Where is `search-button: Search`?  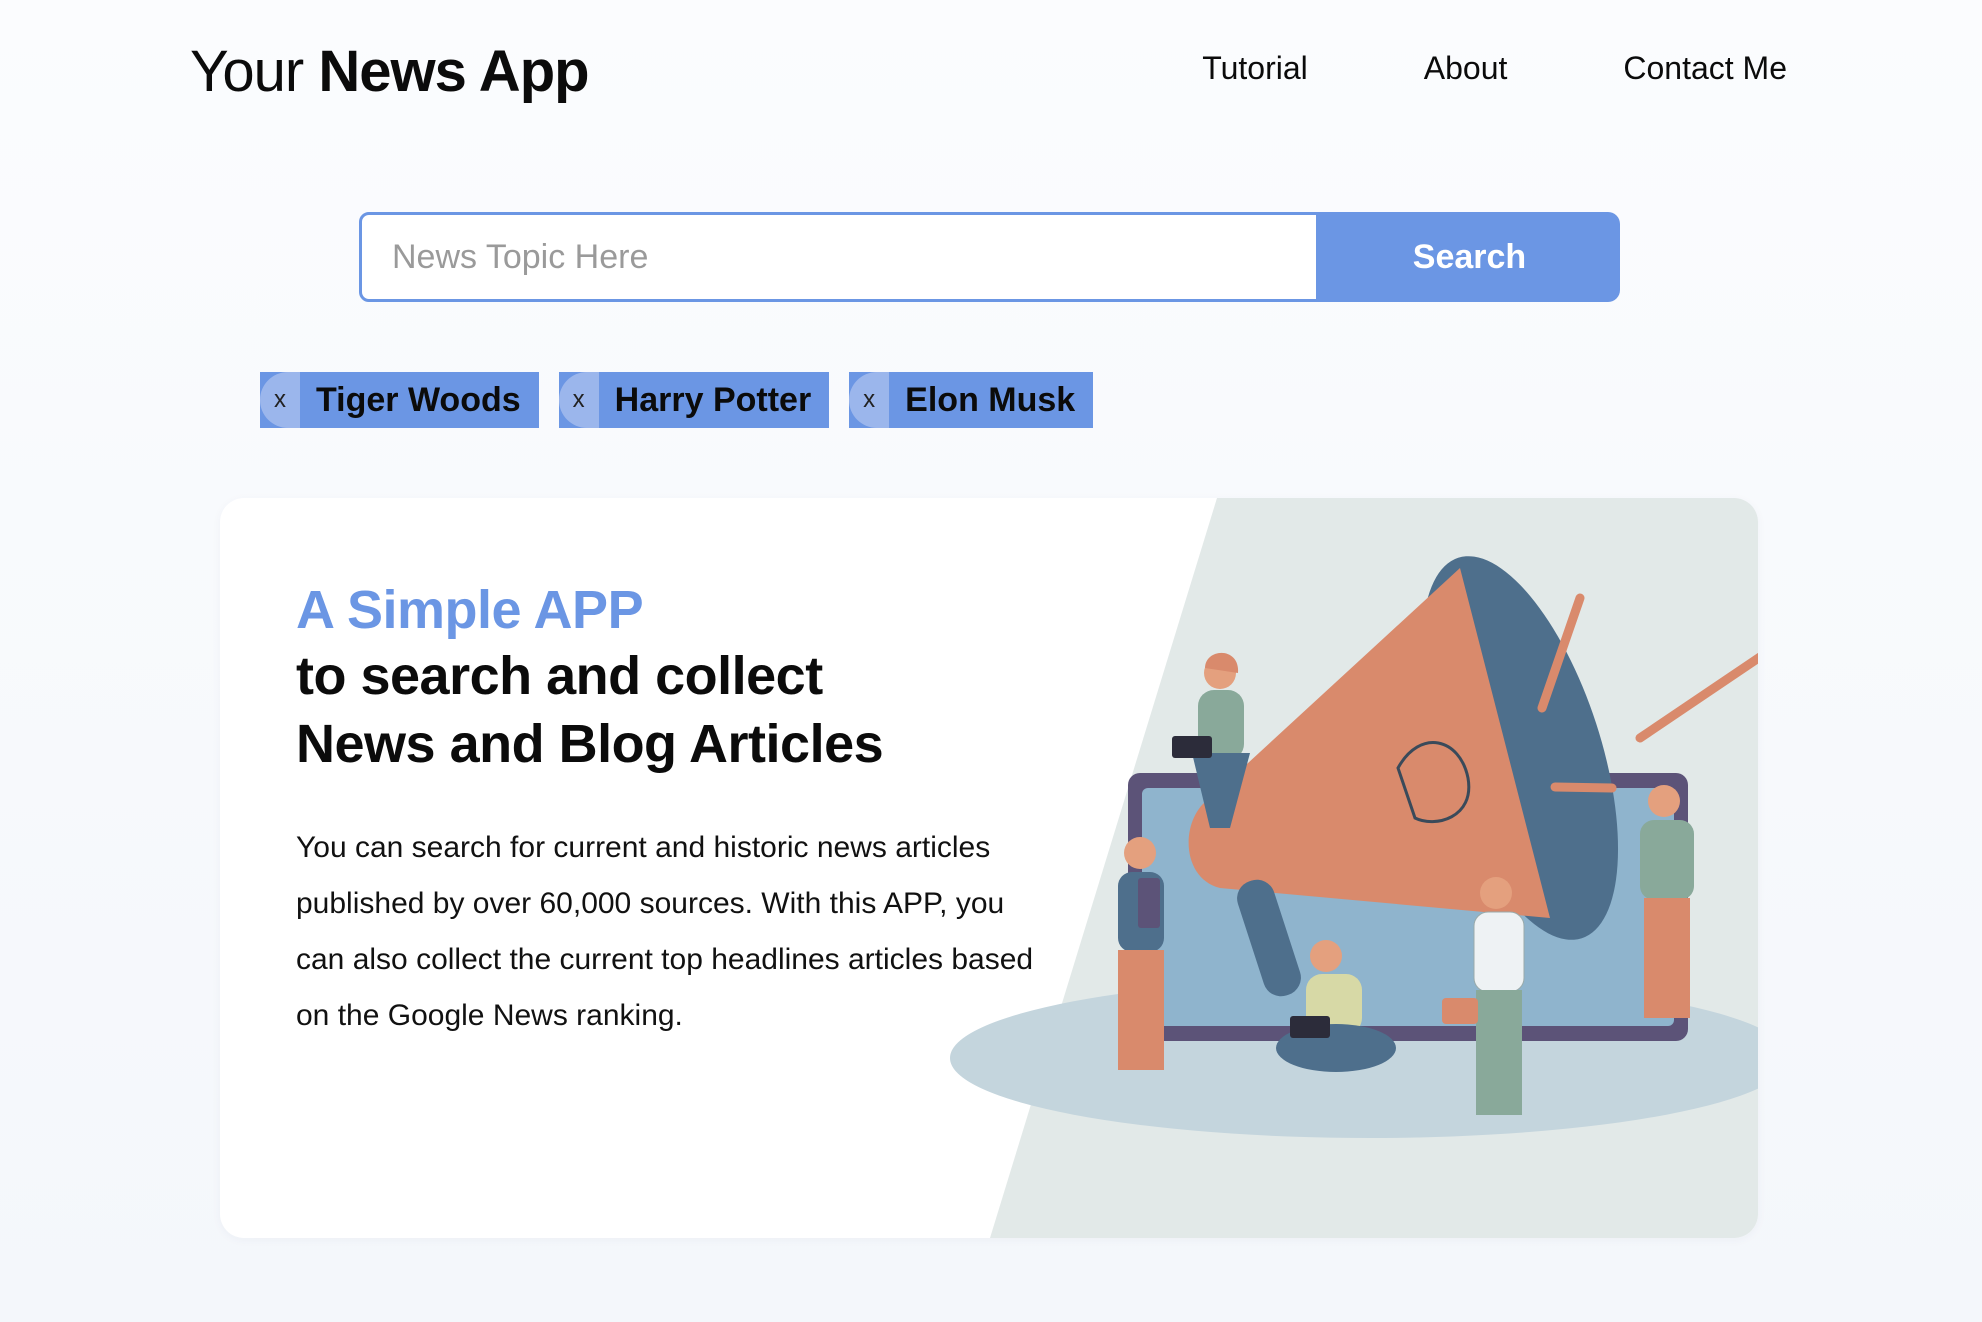 search-button: Search is located at coordinates (1469, 257).